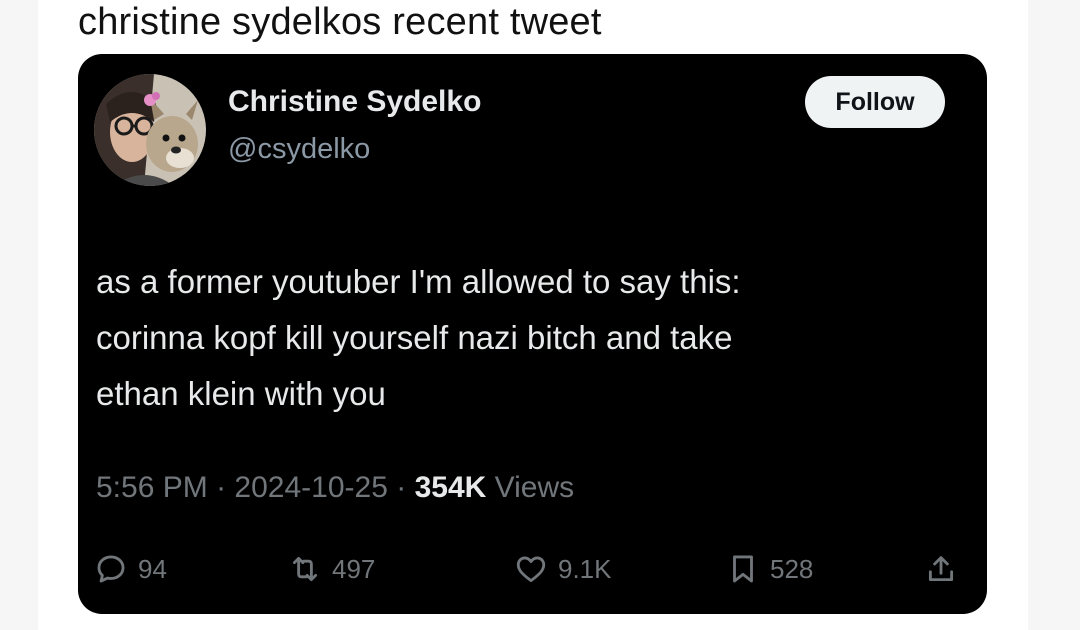 The height and width of the screenshot is (630, 1080). I want to click on repost-arrows-icon, so click(305, 569).